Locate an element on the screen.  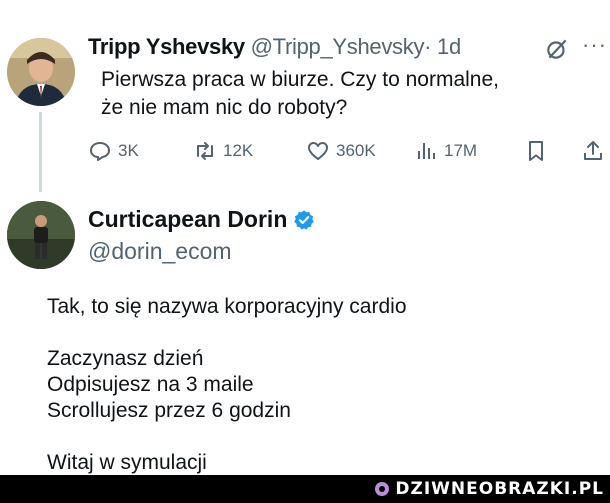
reply-author: Curticapean Dorin is located at coordinates (201, 219).